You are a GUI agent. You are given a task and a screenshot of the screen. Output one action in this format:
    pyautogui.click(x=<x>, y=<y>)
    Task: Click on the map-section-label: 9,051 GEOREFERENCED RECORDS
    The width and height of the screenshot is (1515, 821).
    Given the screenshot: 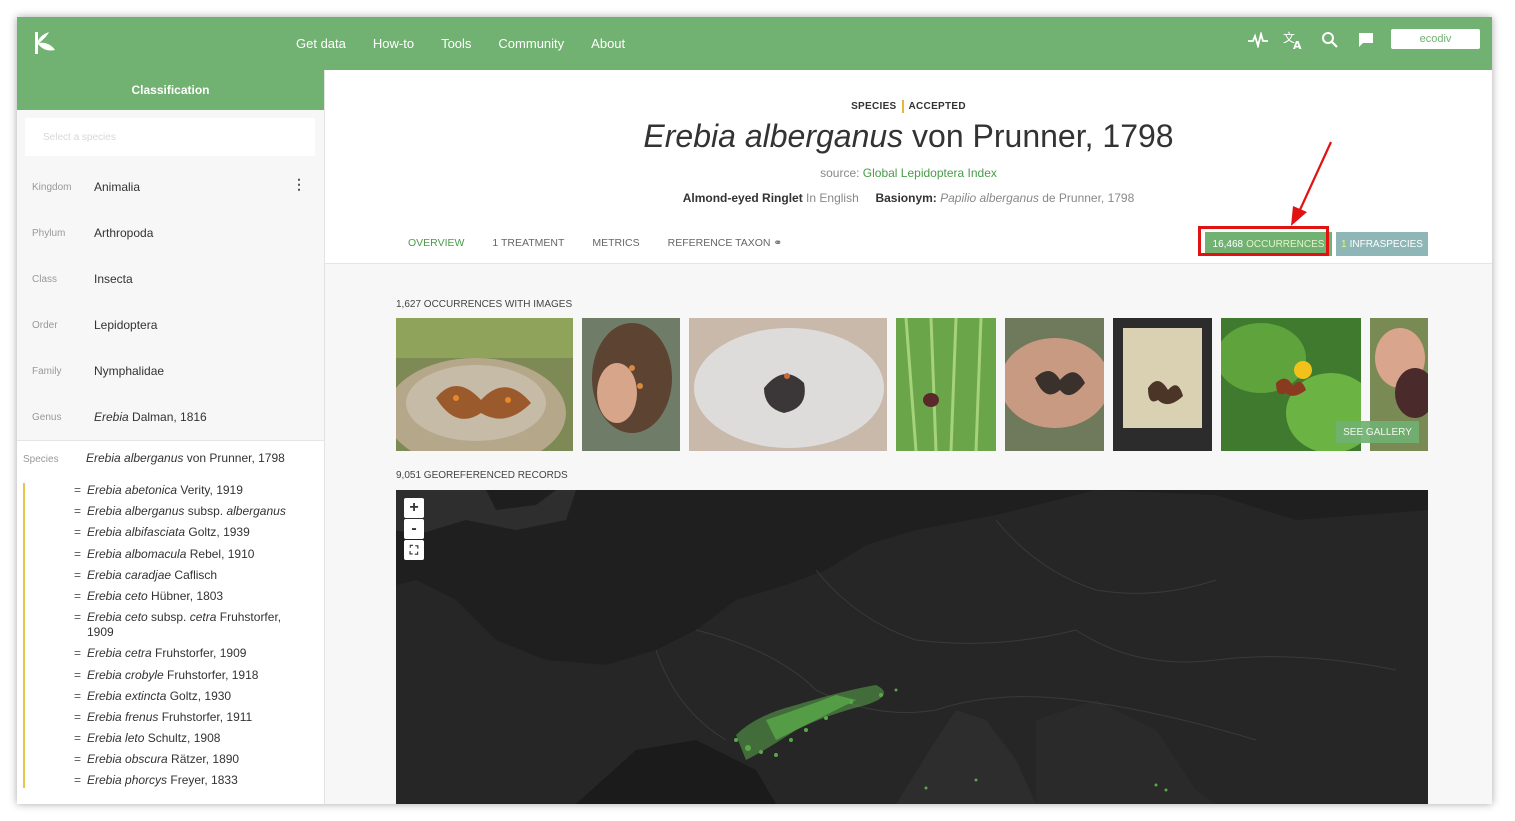 What is the action you would take?
    pyautogui.click(x=482, y=475)
    